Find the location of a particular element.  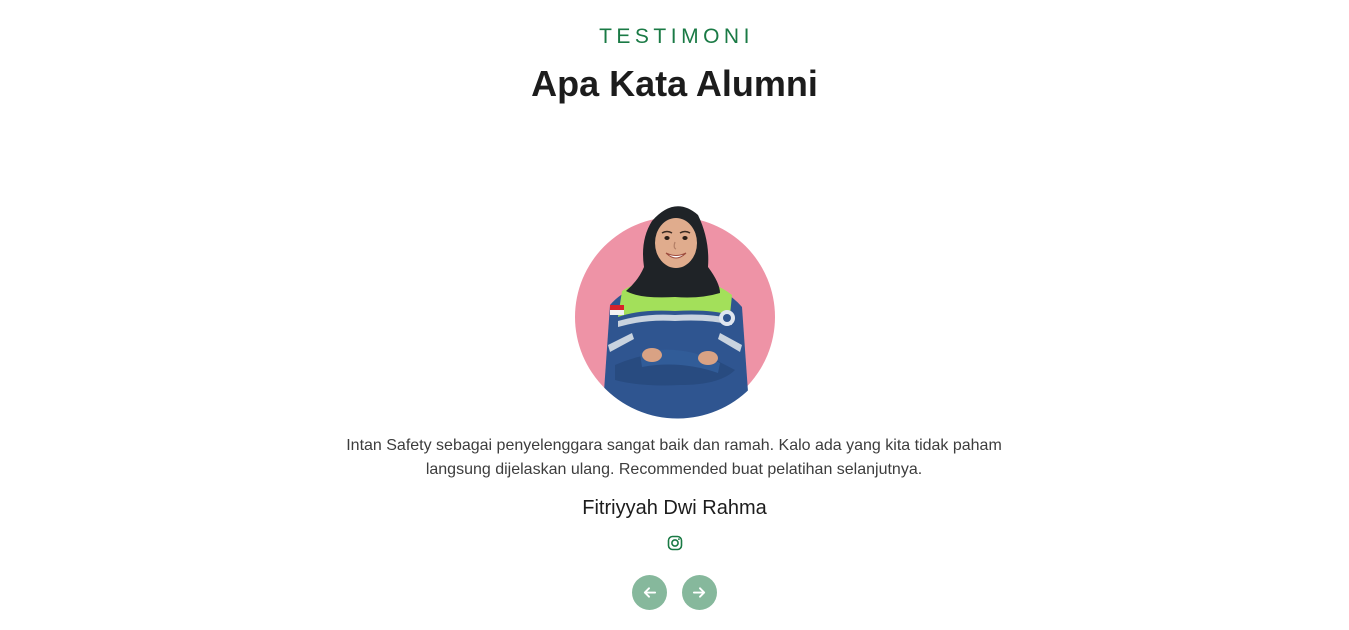

previous-testimonial-button is located at coordinates (649, 592).